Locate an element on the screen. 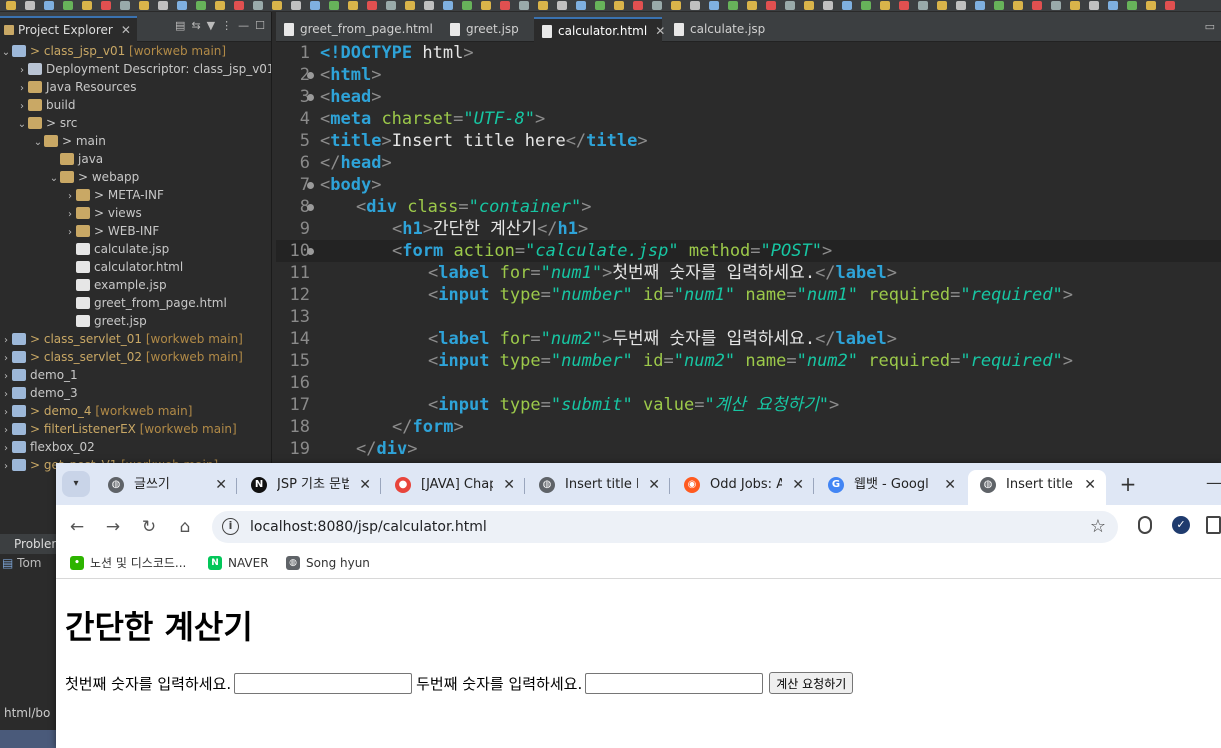 The image size is (1221, 748). tree-item: › demo_3 is located at coordinates (39, 393).